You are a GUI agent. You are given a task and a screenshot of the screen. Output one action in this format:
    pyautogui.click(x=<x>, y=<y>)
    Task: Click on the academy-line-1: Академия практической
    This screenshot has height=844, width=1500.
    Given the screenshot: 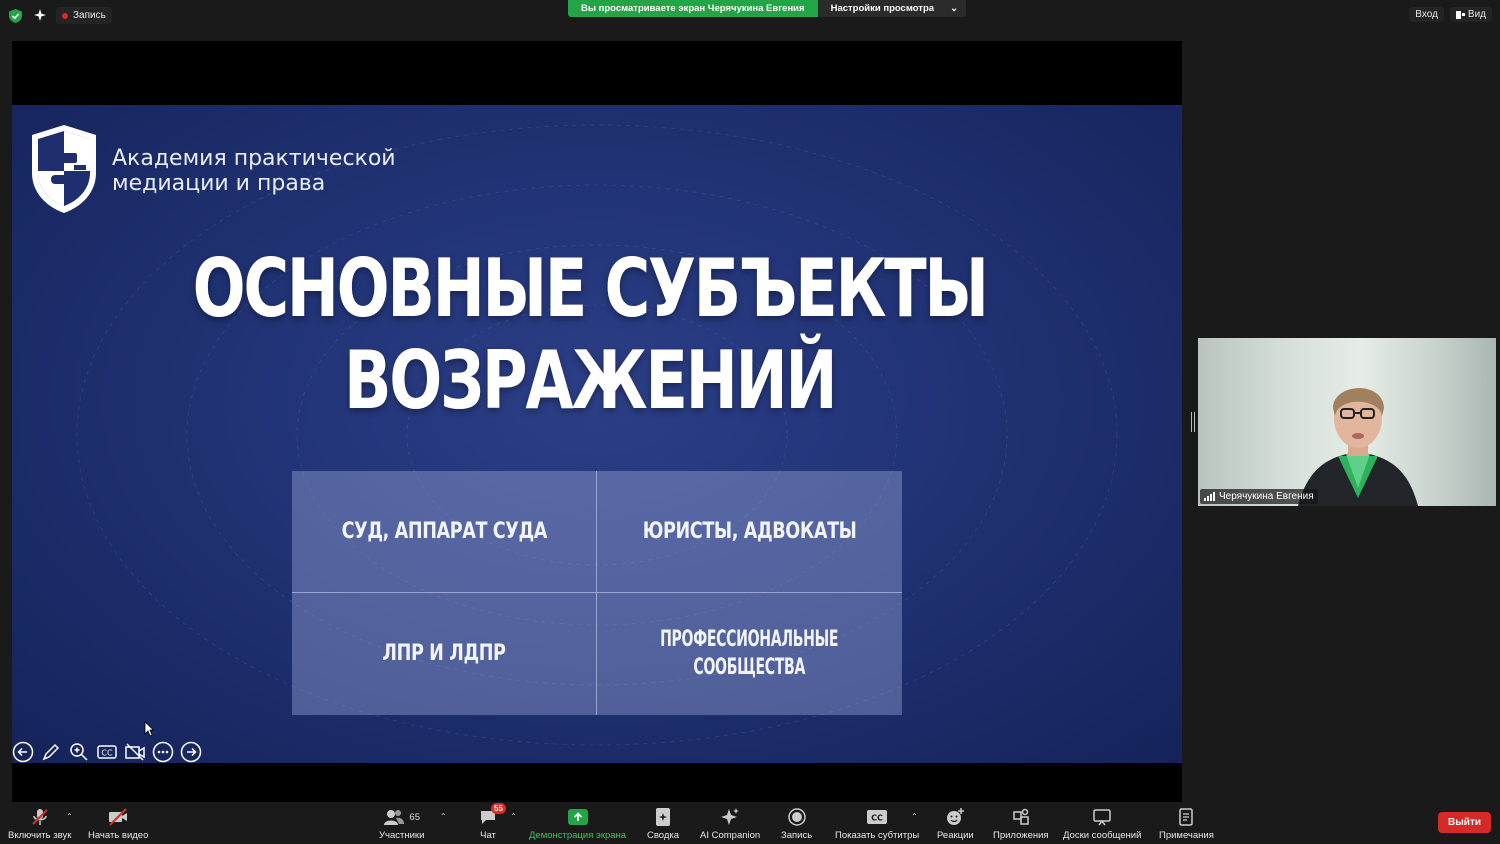 What is the action you would take?
    pyautogui.click(x=254, y=158)
    